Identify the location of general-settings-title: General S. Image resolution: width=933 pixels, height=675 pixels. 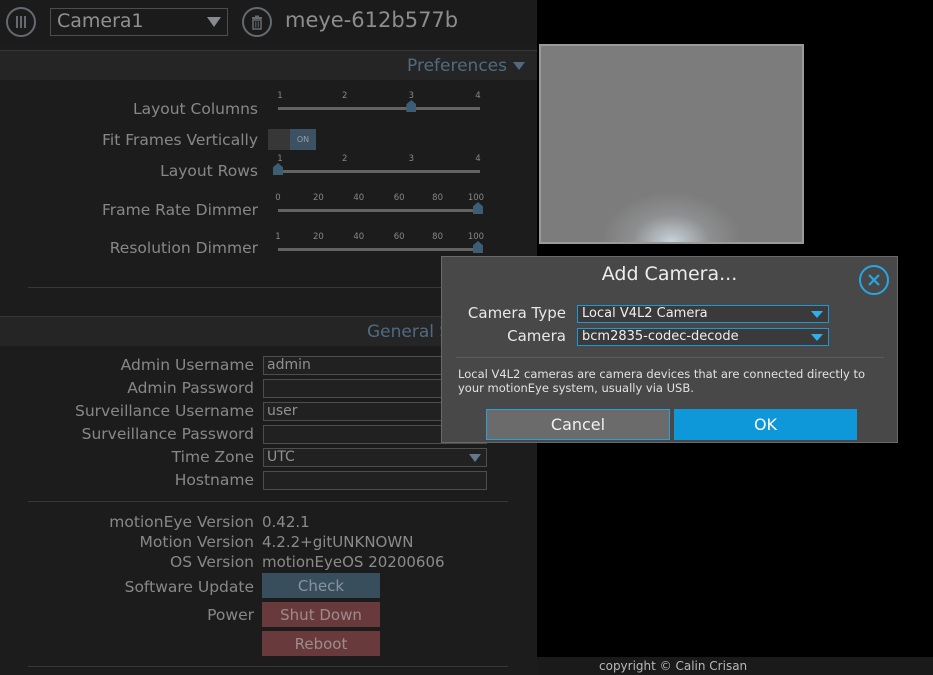
(409, 332).